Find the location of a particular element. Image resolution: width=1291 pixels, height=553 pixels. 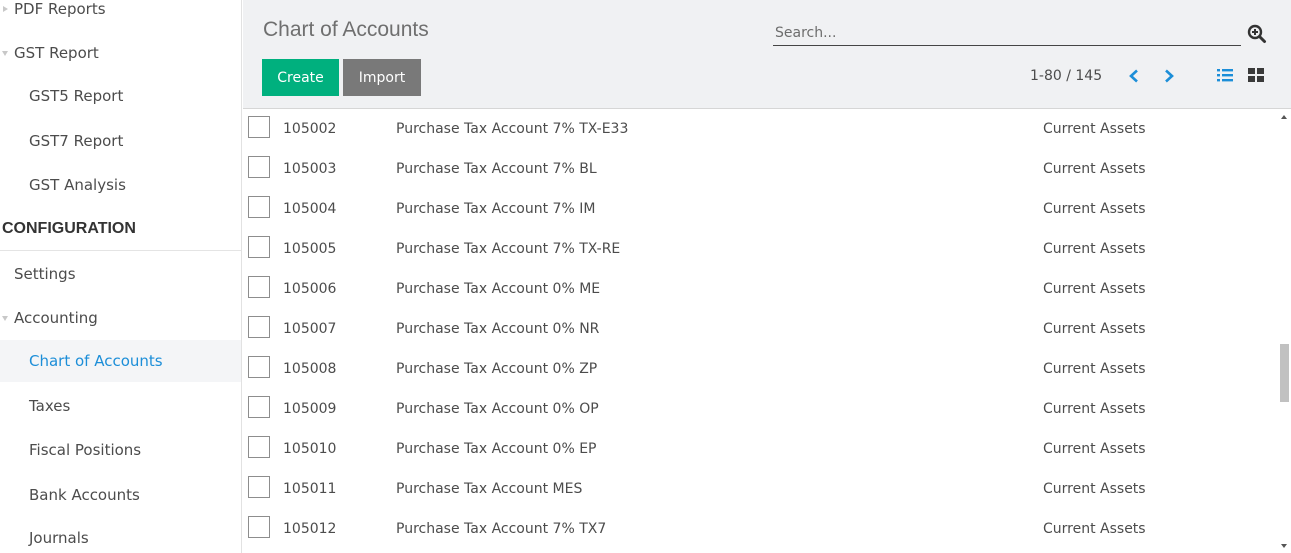

account-name: Purchase Tax Account MES is located at coordinates (489, 489).